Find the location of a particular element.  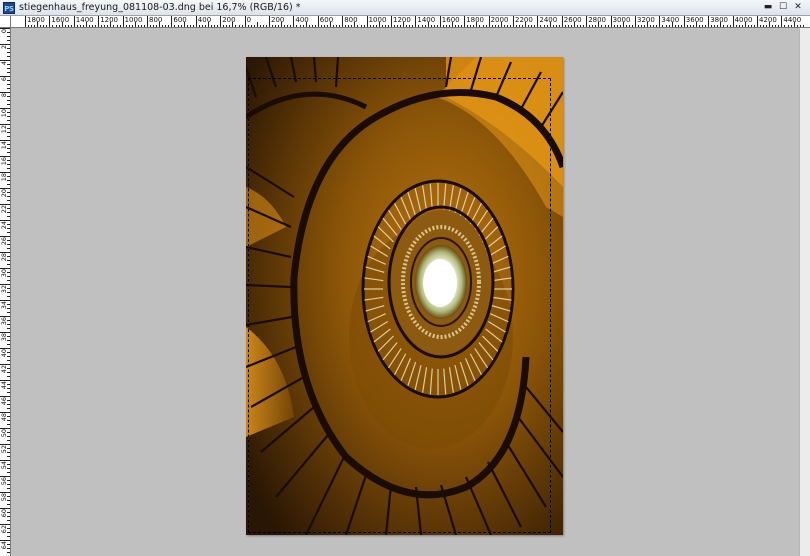

ruler-label: 2000 is located at coordinates (499, 20).